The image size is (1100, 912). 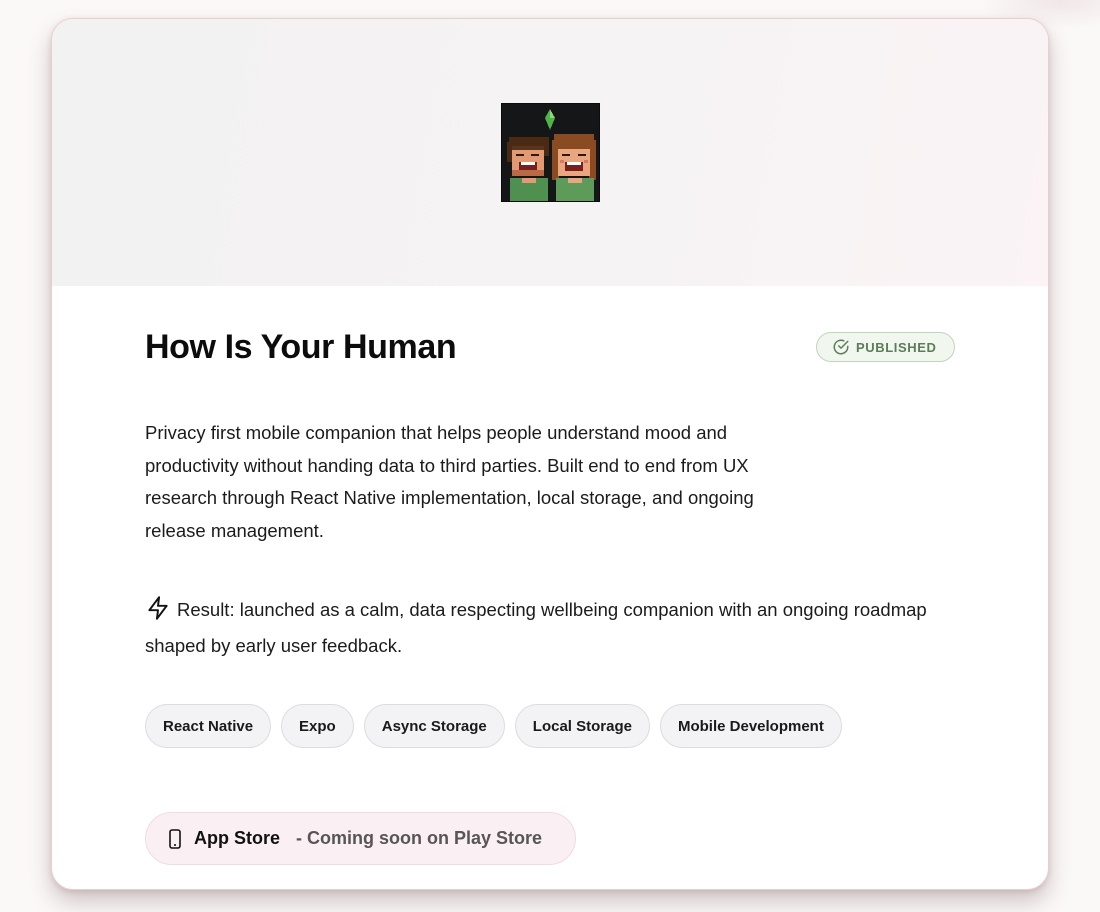 I want to click on project-avatar, so click(x=550, y=152).